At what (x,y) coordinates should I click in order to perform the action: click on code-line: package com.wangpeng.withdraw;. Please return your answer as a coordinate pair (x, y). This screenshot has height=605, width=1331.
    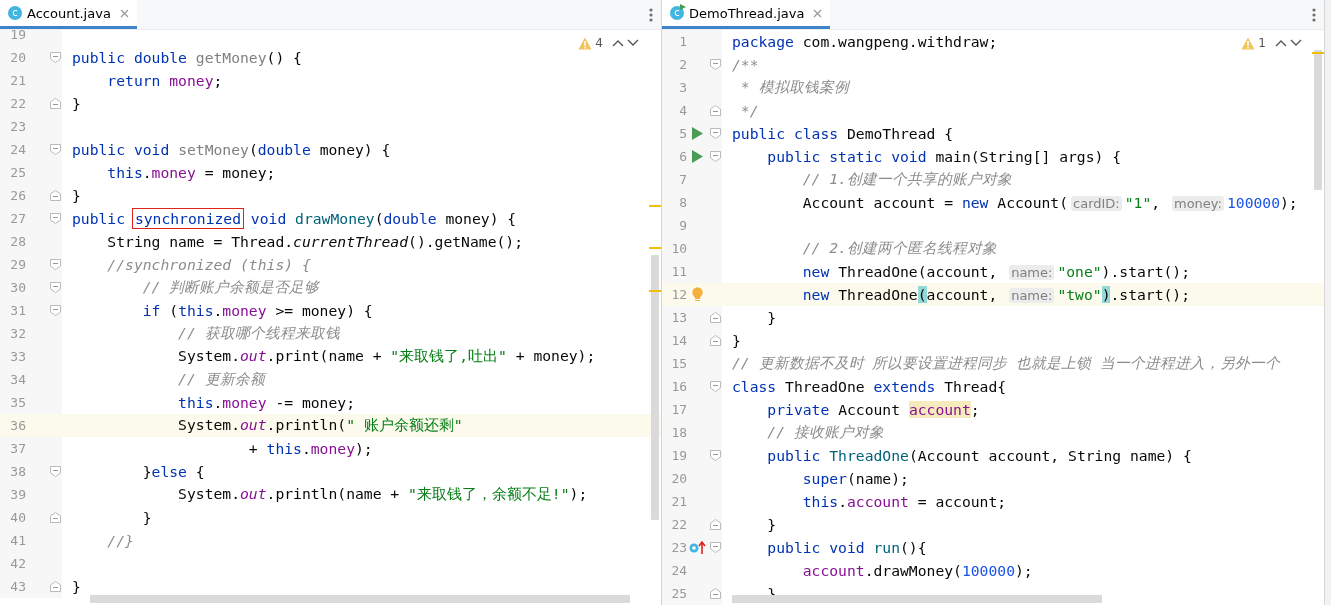
    Looking at the image, I should click on (864, 41).